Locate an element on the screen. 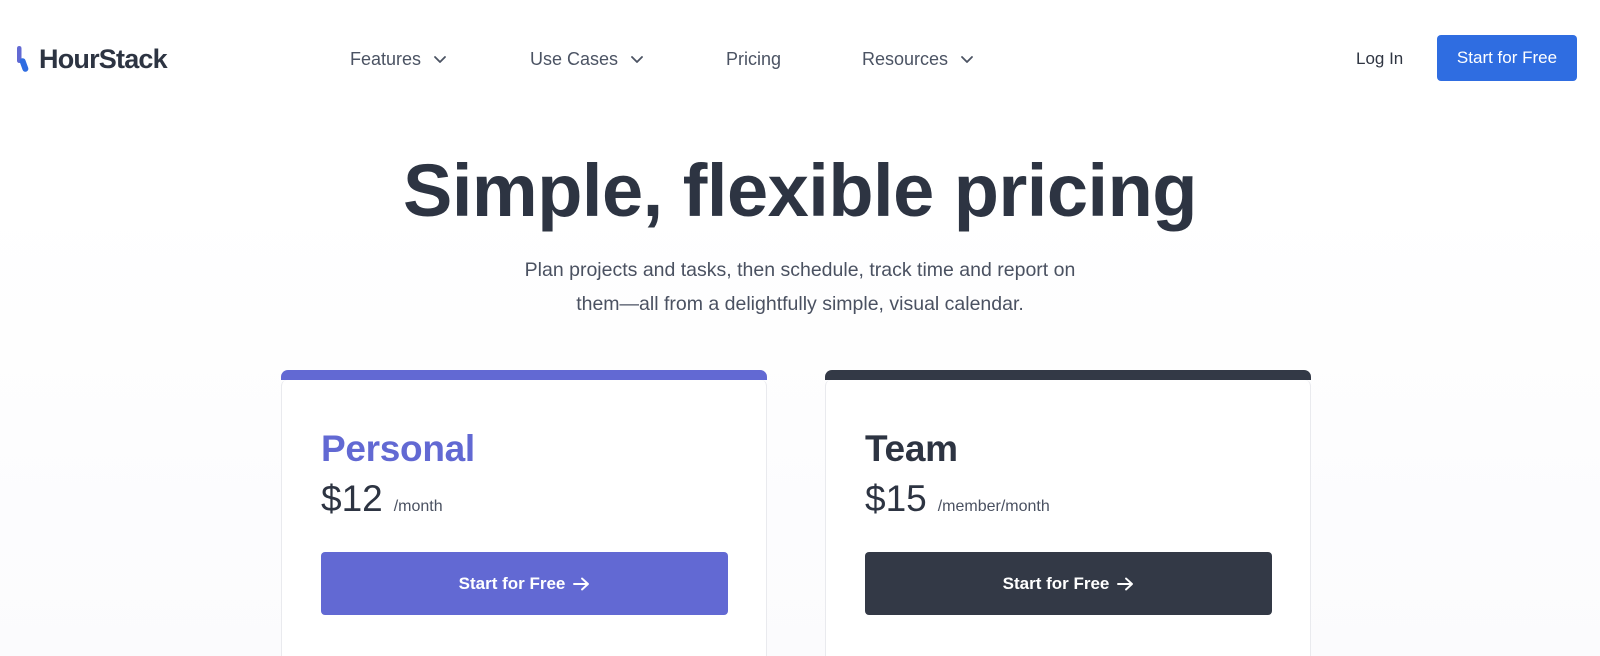 The image size is (1600, 656). nav-item-resources: Resources is located at coordinates (918, 59).